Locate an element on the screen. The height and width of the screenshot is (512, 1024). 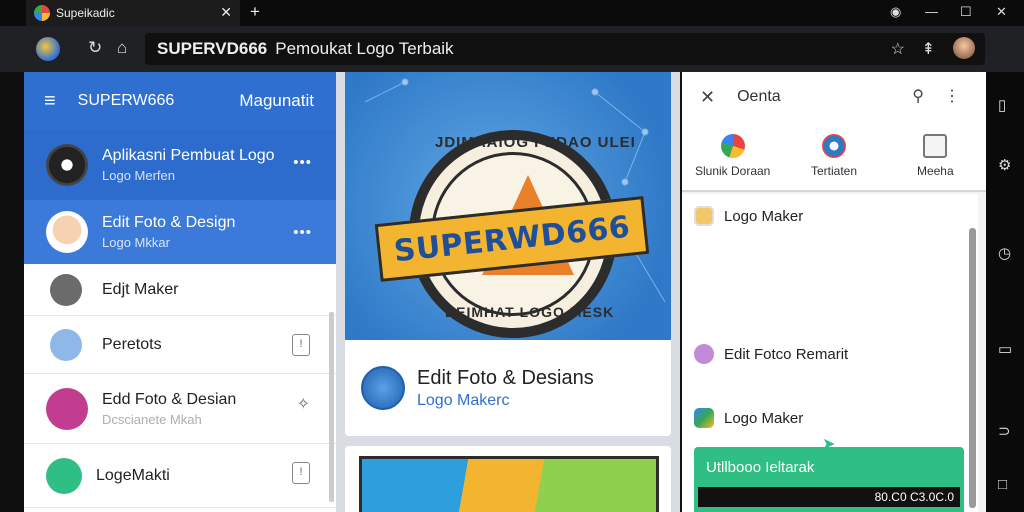
sidebar-item-edd-foto: Edd Foto & Desian Dcscianete Mkah ✧ is located at coordinates (180, 409).